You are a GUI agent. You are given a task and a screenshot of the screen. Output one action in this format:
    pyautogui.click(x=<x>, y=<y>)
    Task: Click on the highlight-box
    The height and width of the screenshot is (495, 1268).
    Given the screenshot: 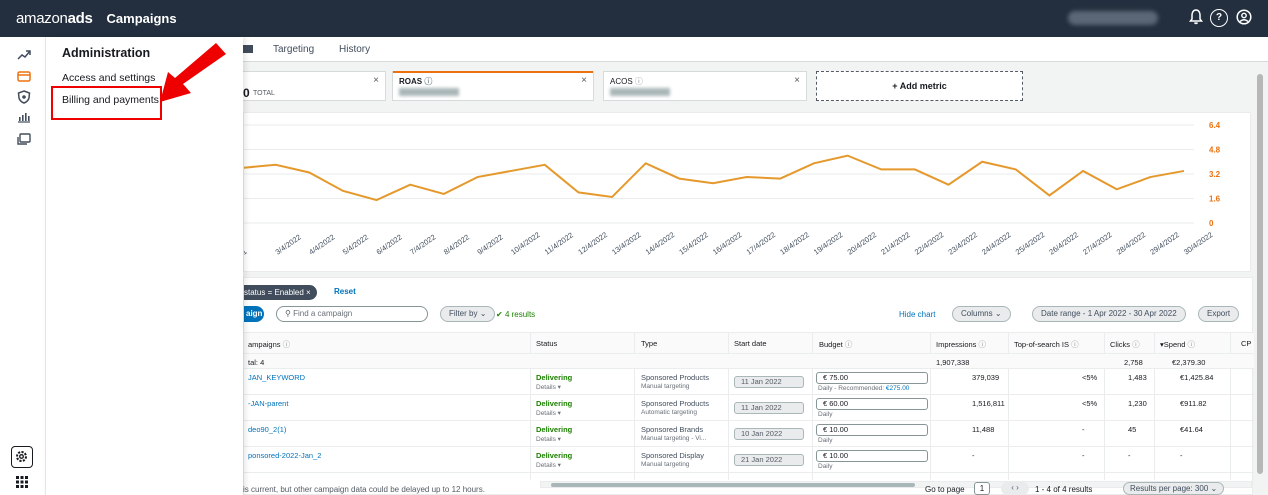 What is the action you would take?
    pyautogui.click(x=106, y=103)
    